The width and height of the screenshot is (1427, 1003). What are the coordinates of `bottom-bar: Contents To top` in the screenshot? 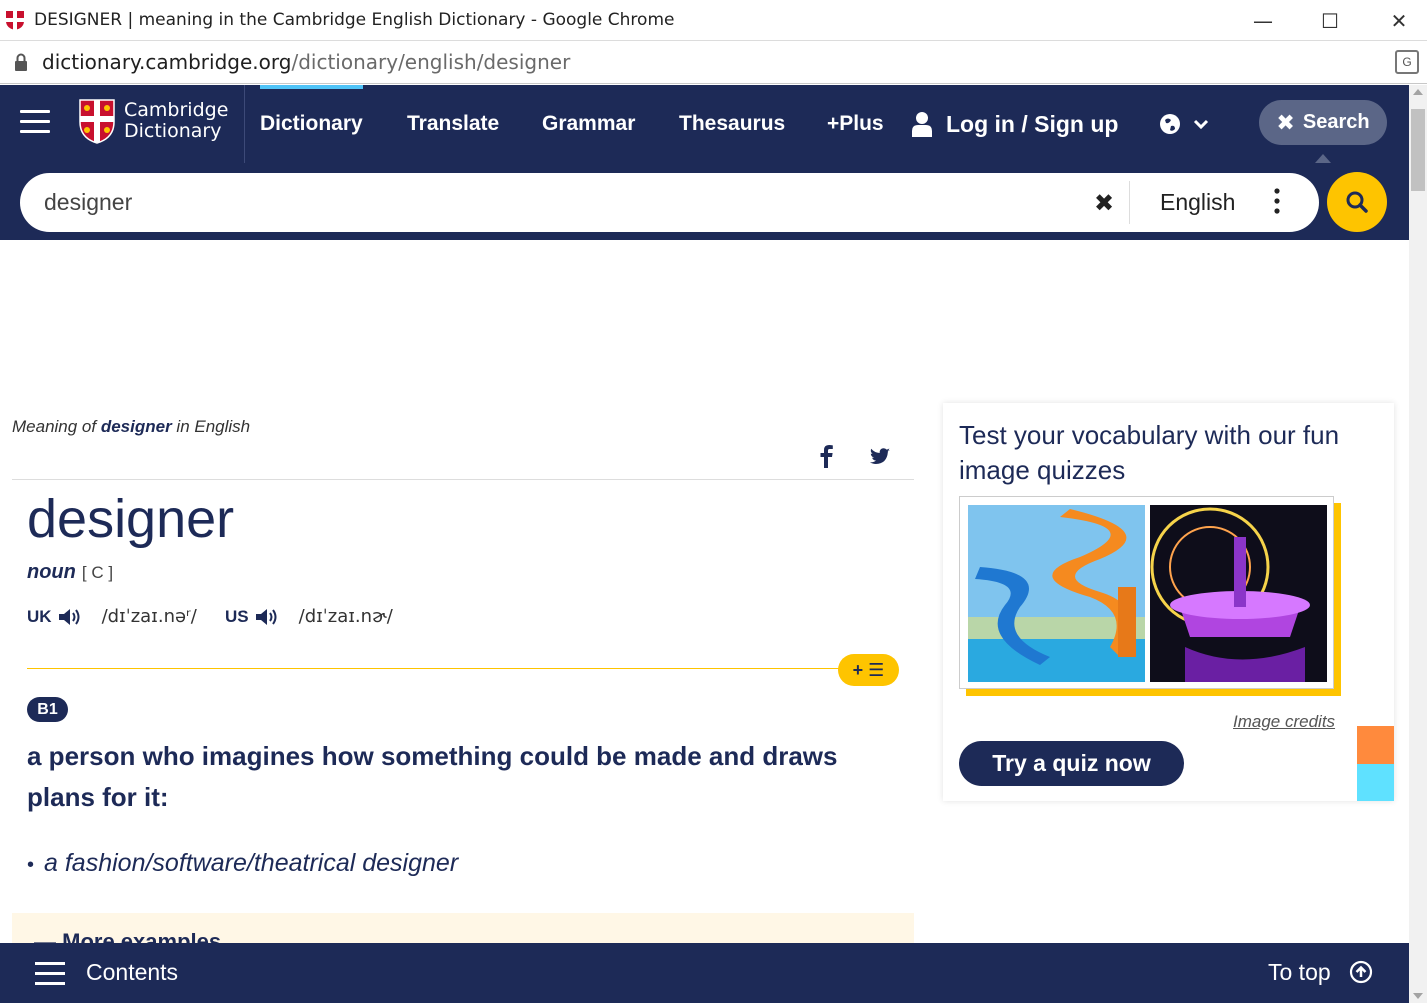 It's located at (704, 973).